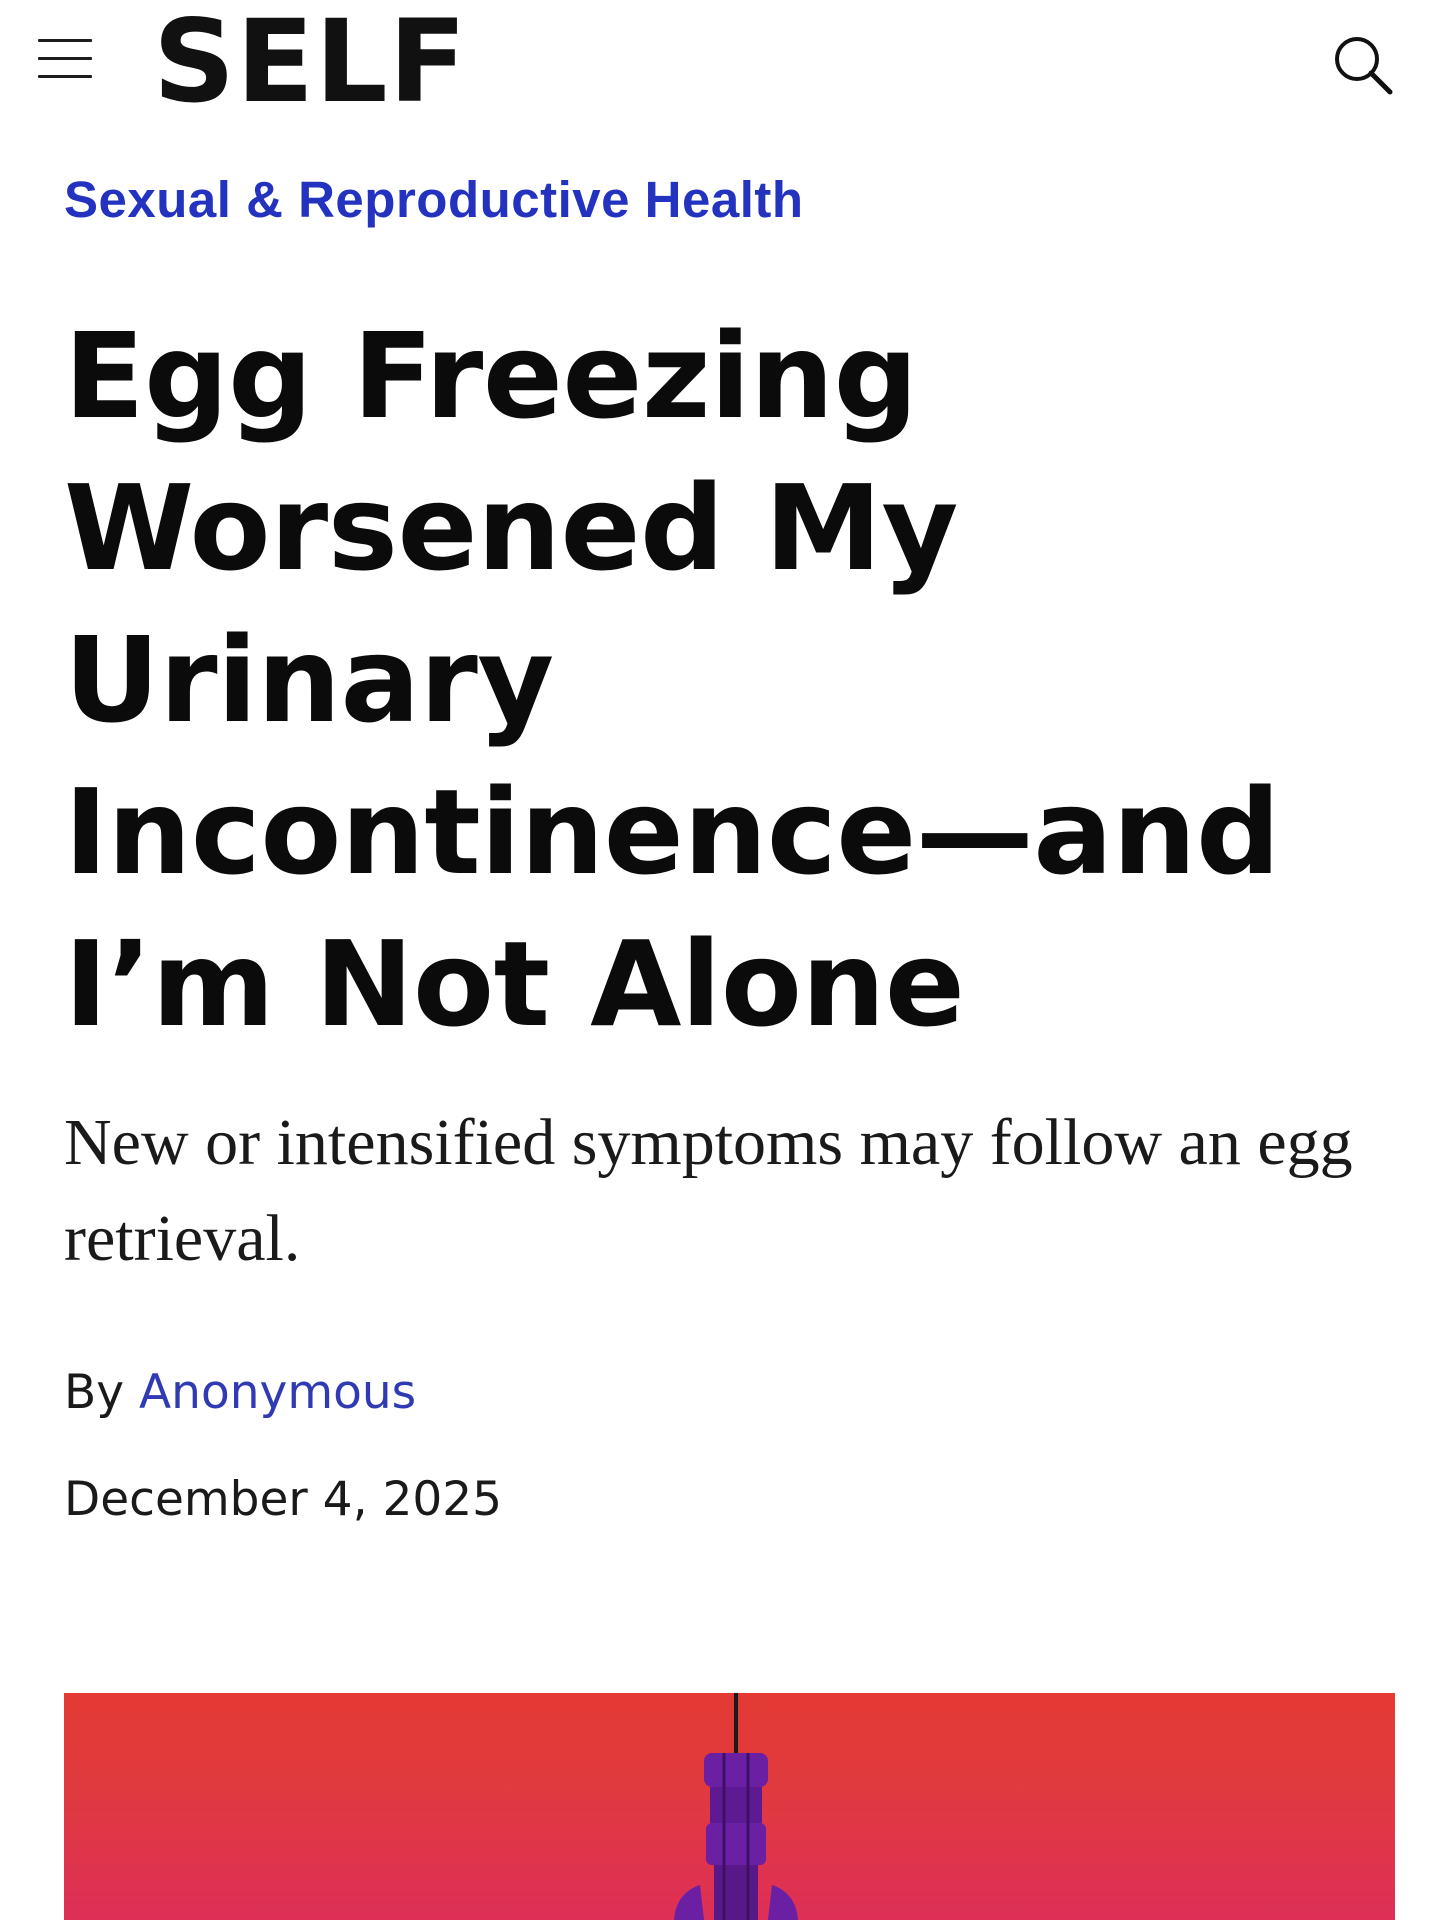 The image size is (1440, 1920). Describe the element at coordinates (283, 1499) in the screenshot. I see `publish-date: December 4, 2025` at that location.